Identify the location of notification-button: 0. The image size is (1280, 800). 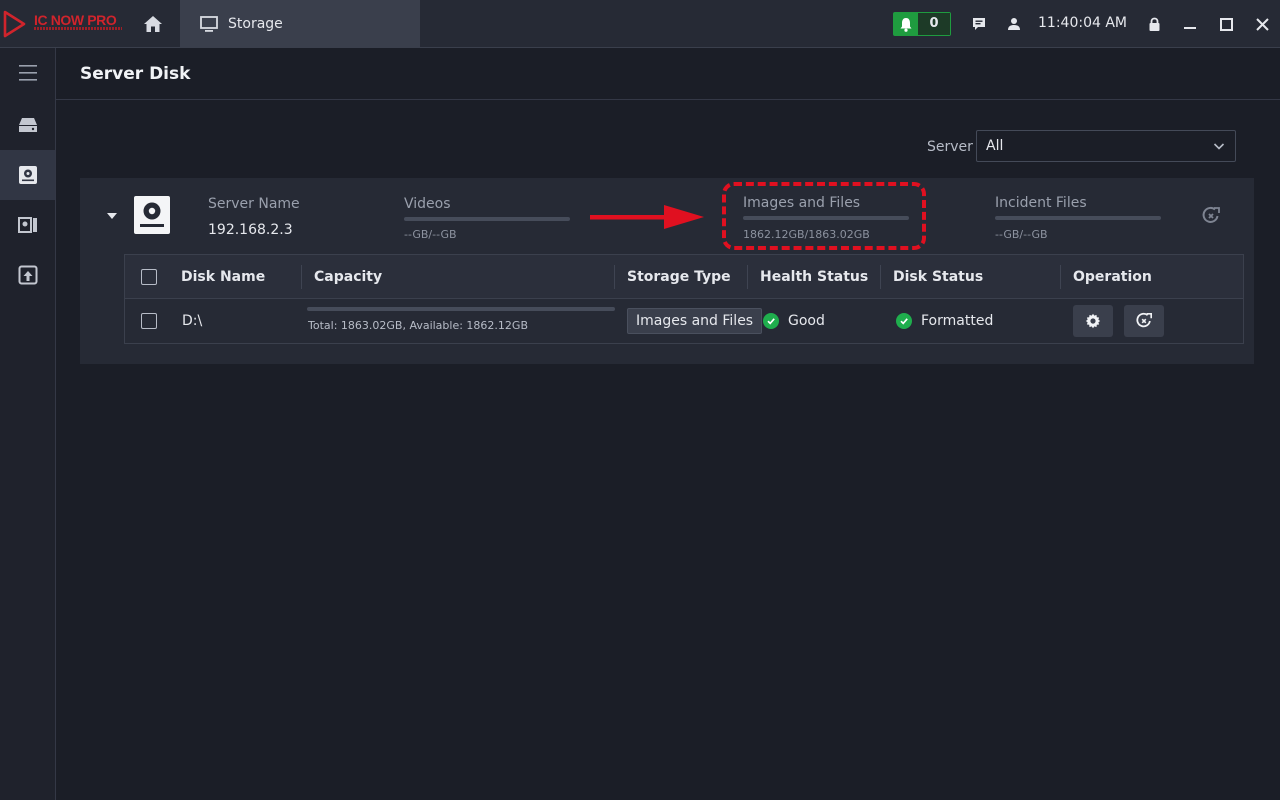
(922, 24).